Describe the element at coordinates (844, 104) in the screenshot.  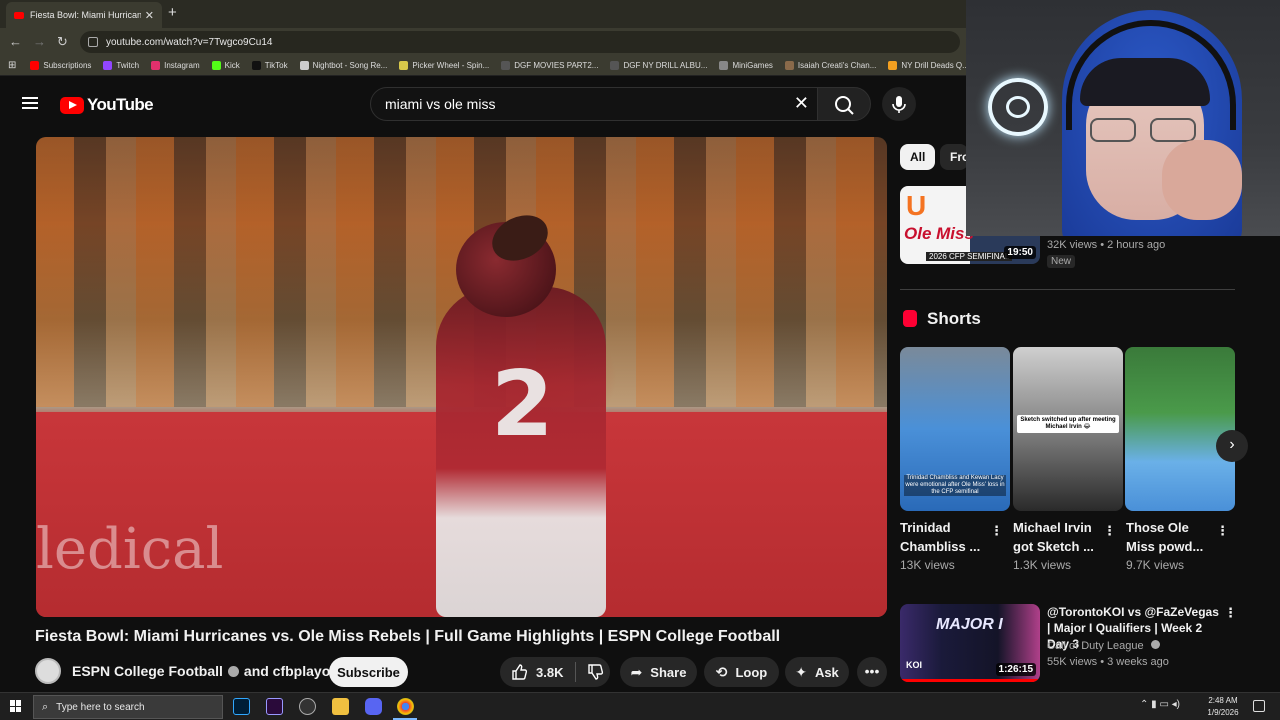
I see `search-button` at that location.